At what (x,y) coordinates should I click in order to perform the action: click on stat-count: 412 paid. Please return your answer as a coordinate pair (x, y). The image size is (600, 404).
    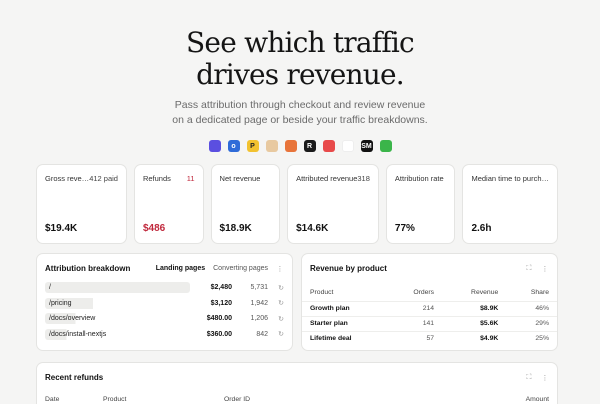
    Looking at the image, I should click on (103, 178).